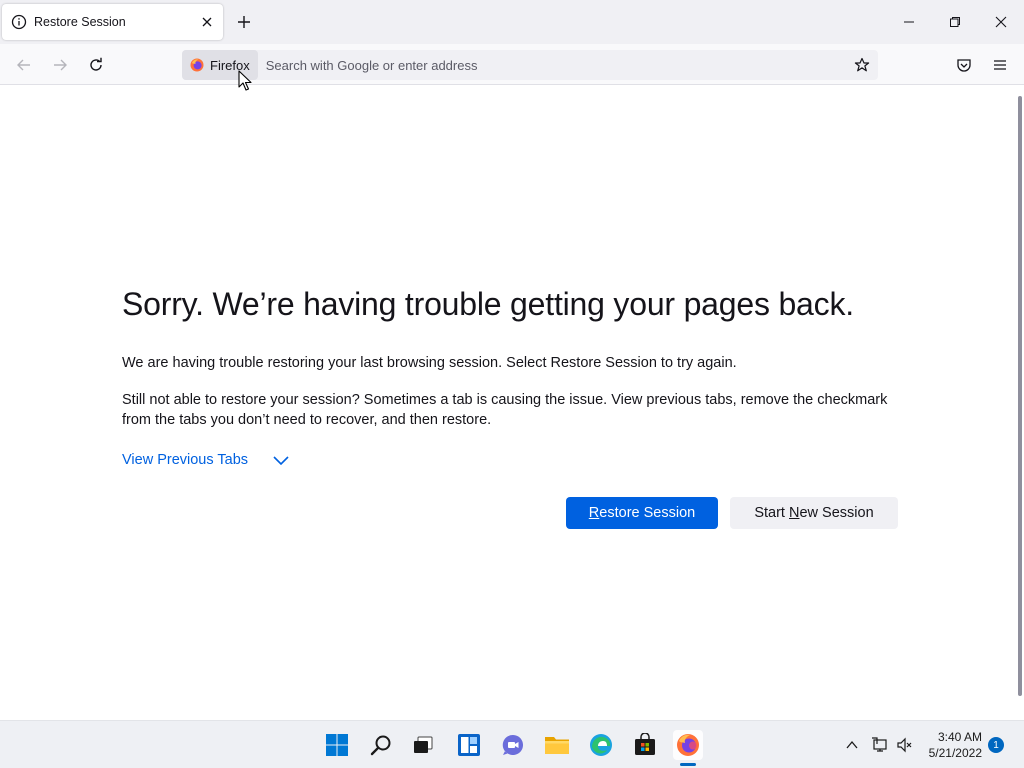 This screenshot has height=768, width=1024. I want to click on start-icon, so click(337, 745).